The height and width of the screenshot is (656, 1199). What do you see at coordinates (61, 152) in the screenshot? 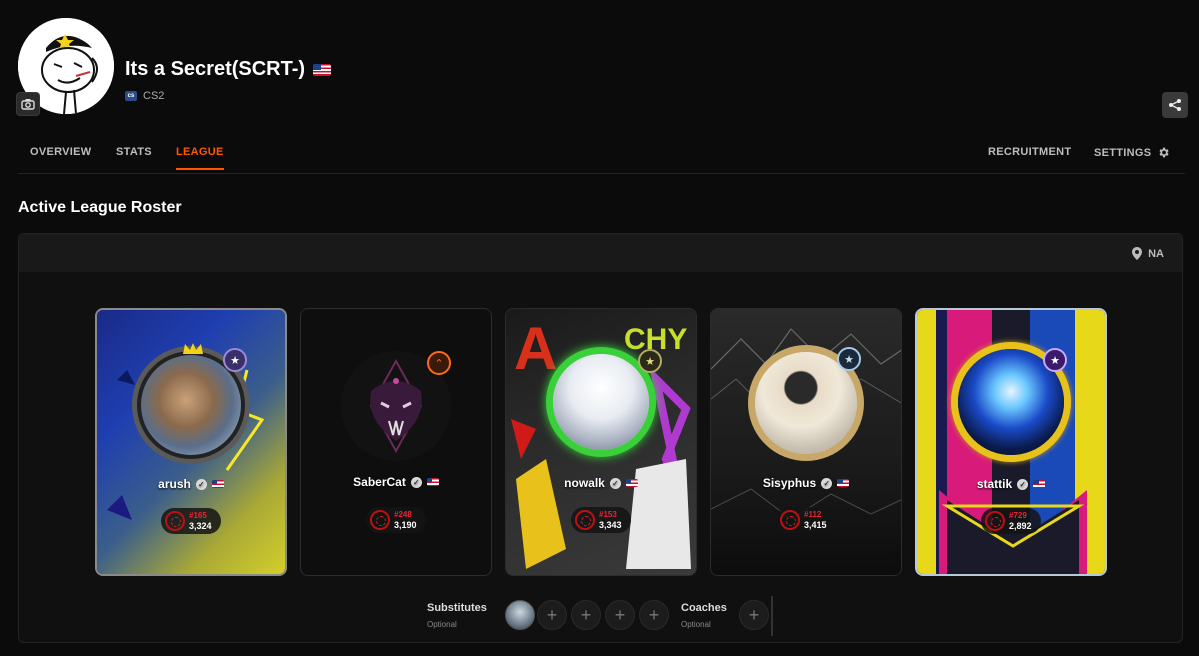
I see `tab-overview: OVERVIEW` at bounding box center [61, 152].